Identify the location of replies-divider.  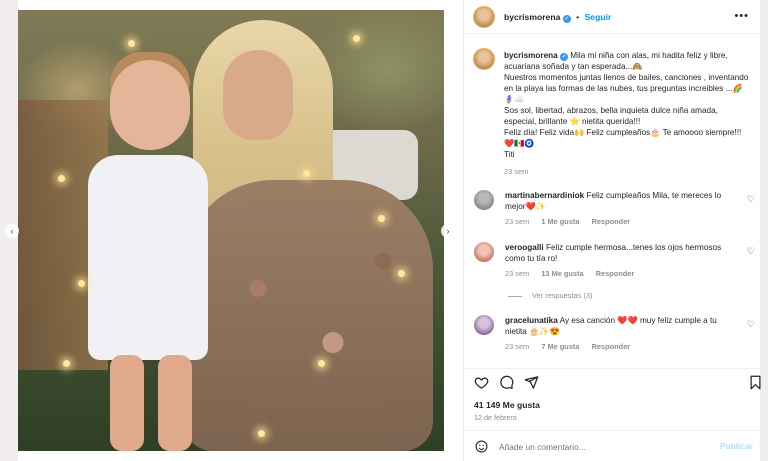
(515, 296).